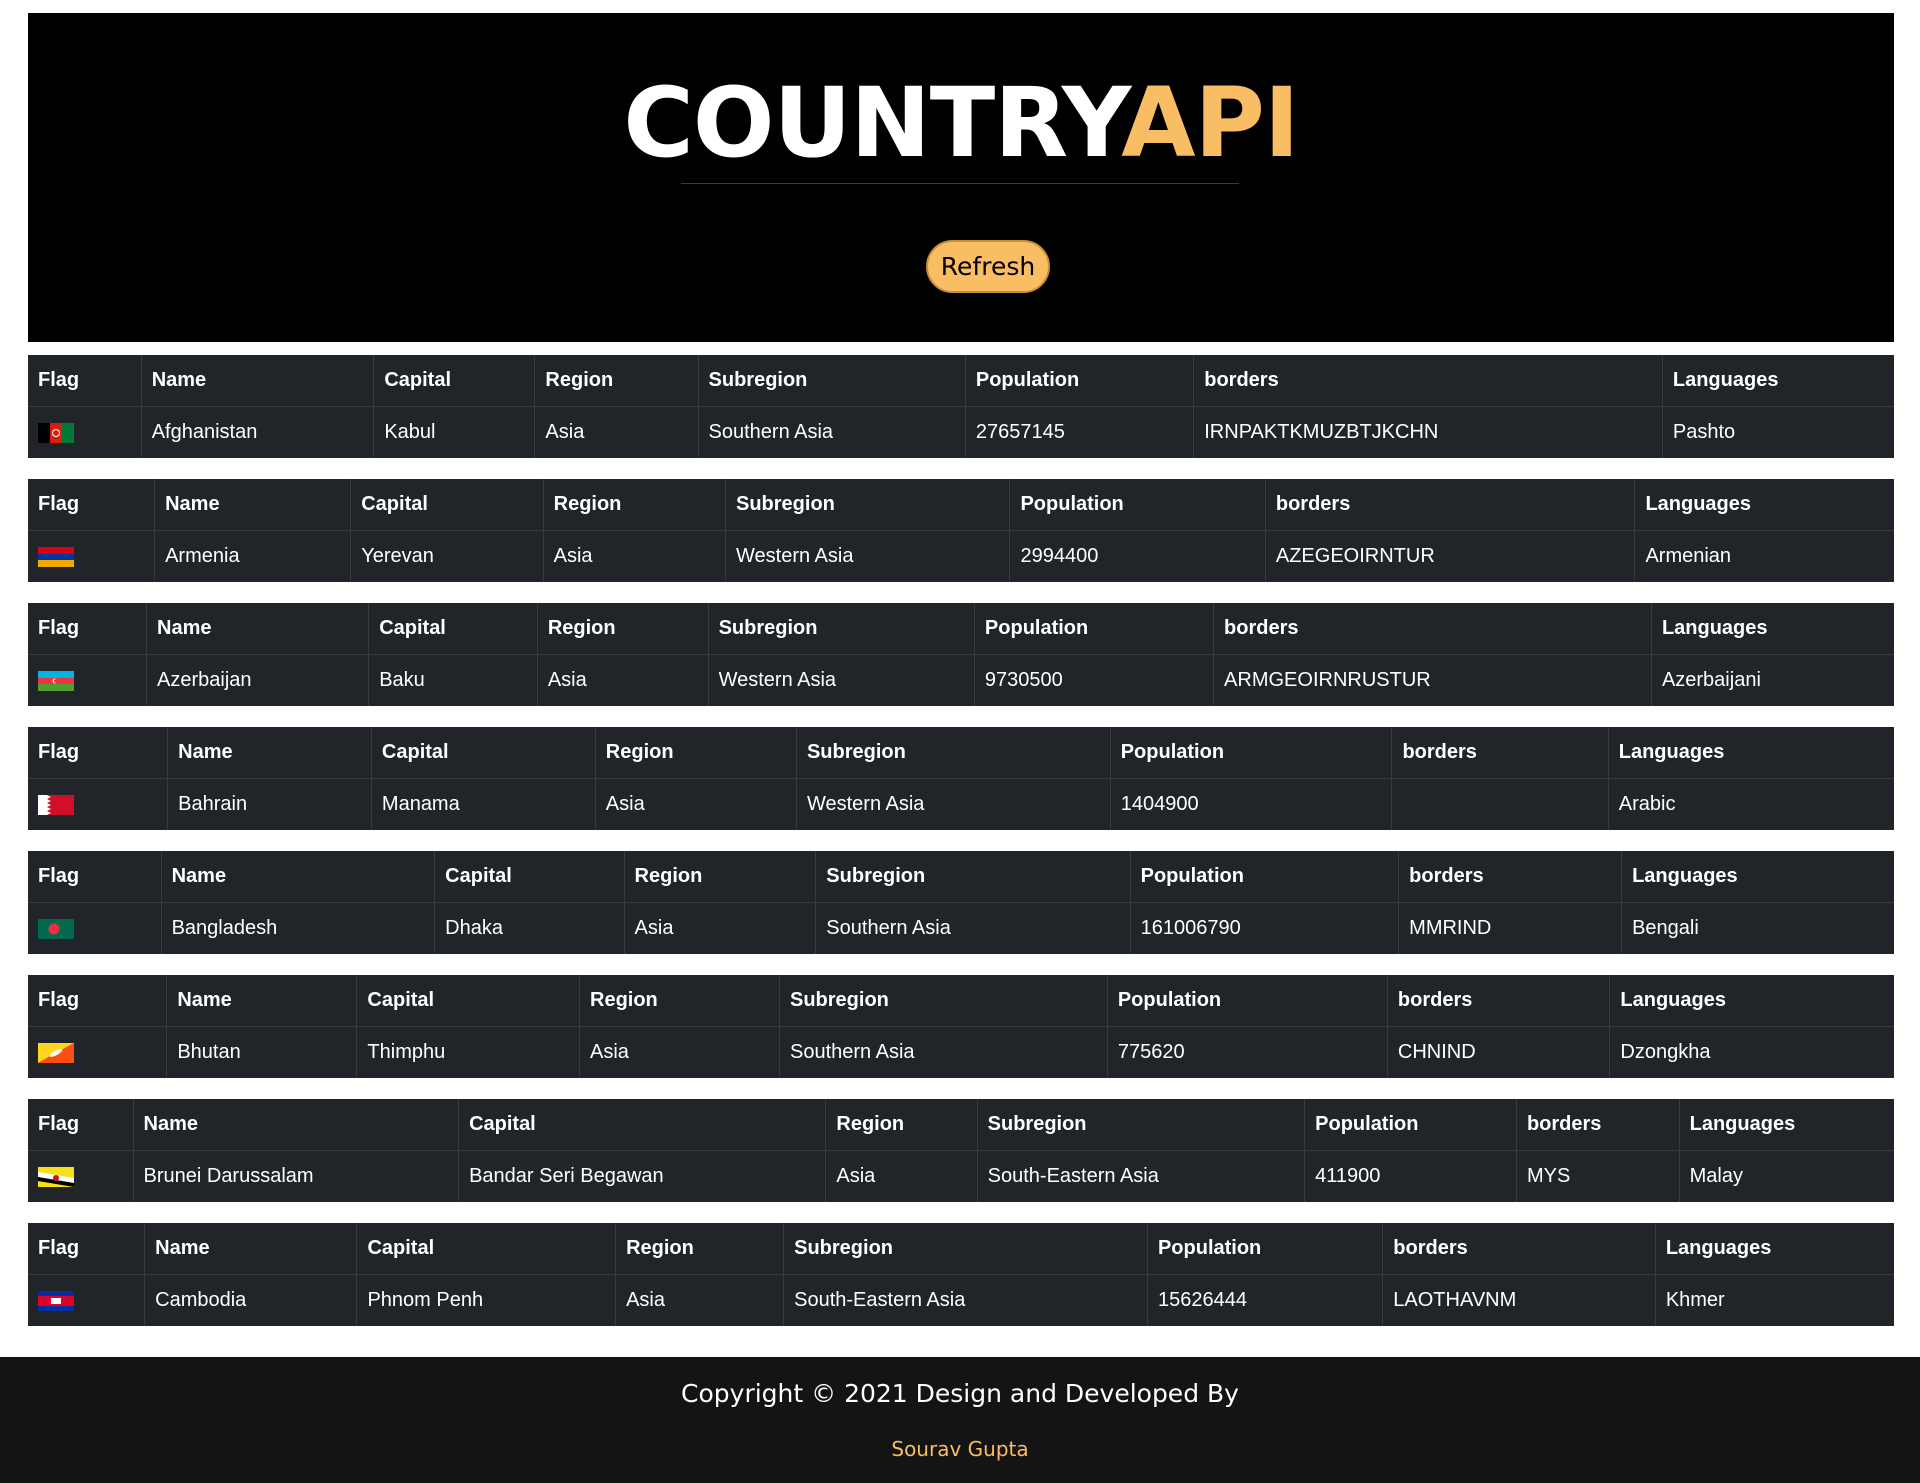 The height and width of the screenshot is (1483, 1920). Describe the element at coordinates (1777, 432) in the screenshot. I see `languages-cell: Pashto` at that location.